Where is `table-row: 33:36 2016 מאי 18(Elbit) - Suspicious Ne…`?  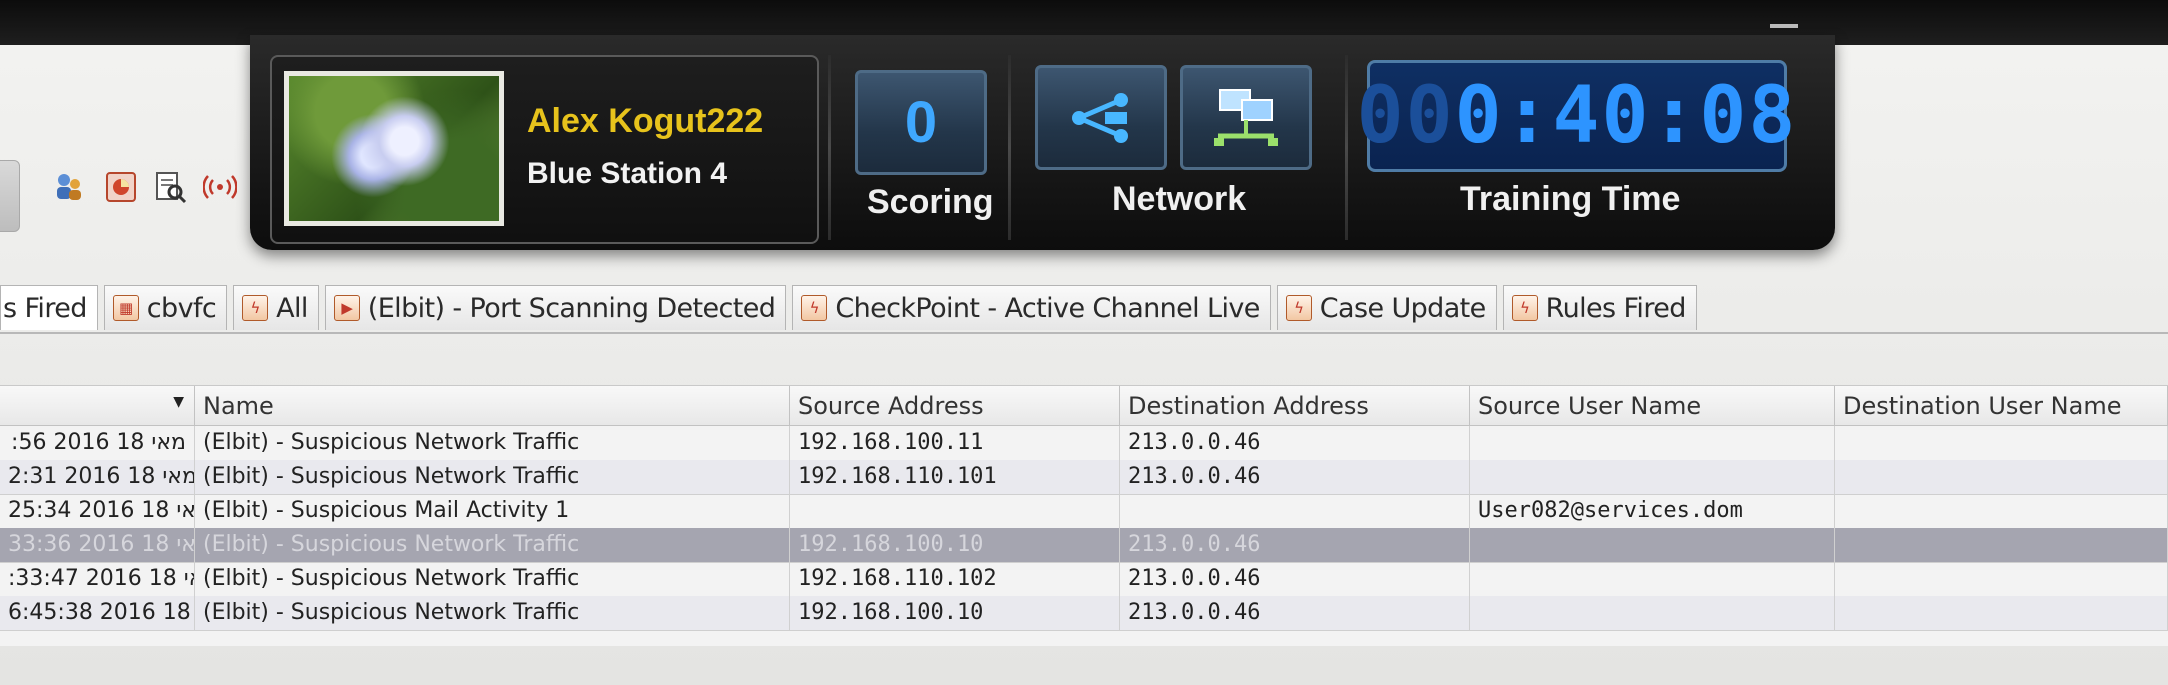 table-row: 33:36 2016 מאי 18(Elbit) - Suspicious Ne… is located at coordinates (1084, 545).